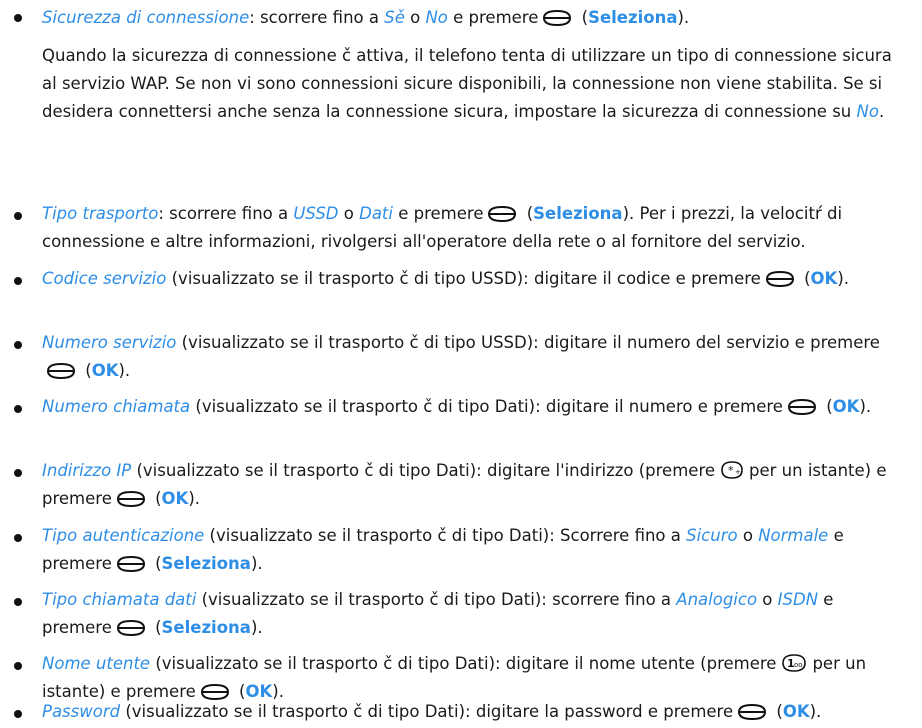  What do you see at coordinates (119, 599) in the screenshot?
I see `setting-name: Tipo chiamata dati` at bounding box center [119, 599].